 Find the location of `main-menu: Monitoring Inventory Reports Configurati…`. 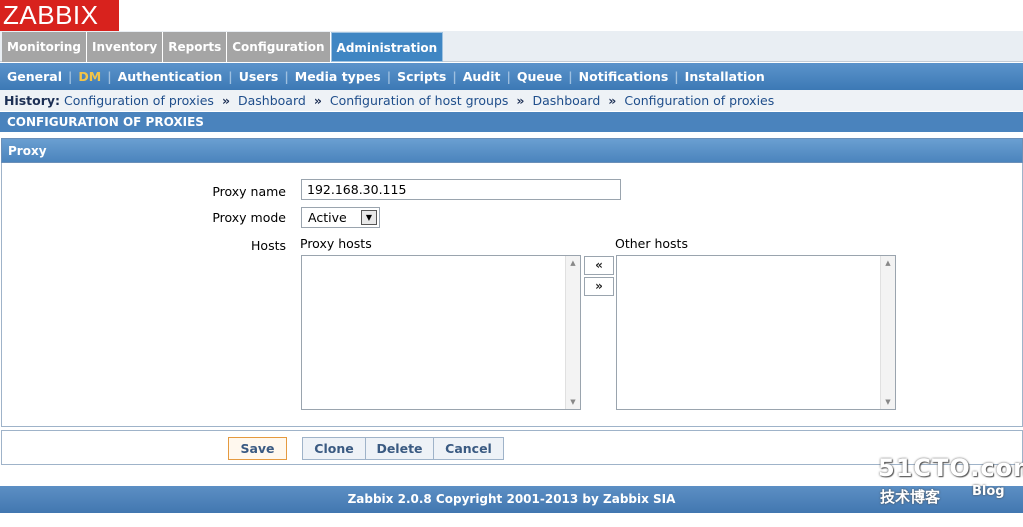

main-menu: Monitoring Inventory Reports Configurati… is located at coordinates (223, 47).